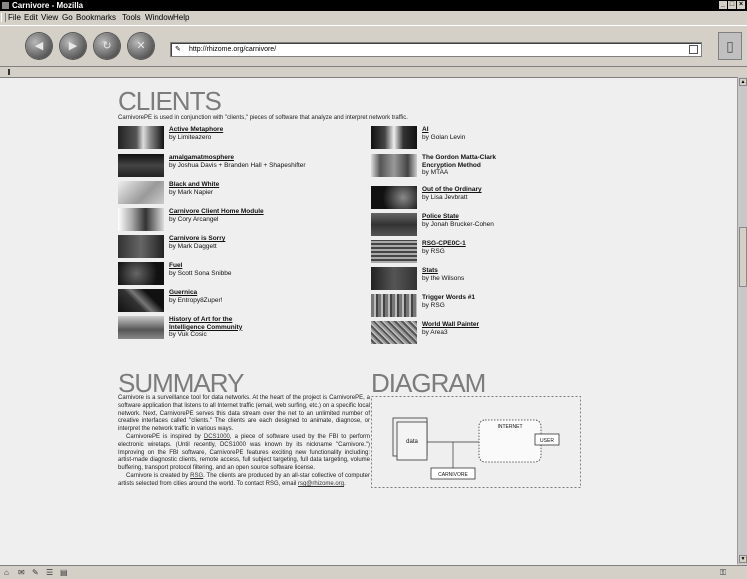  Describe the element at coordinates (96, 17) in the screenshot. I see `menu-bookmarks: Bookmarks` at that location.